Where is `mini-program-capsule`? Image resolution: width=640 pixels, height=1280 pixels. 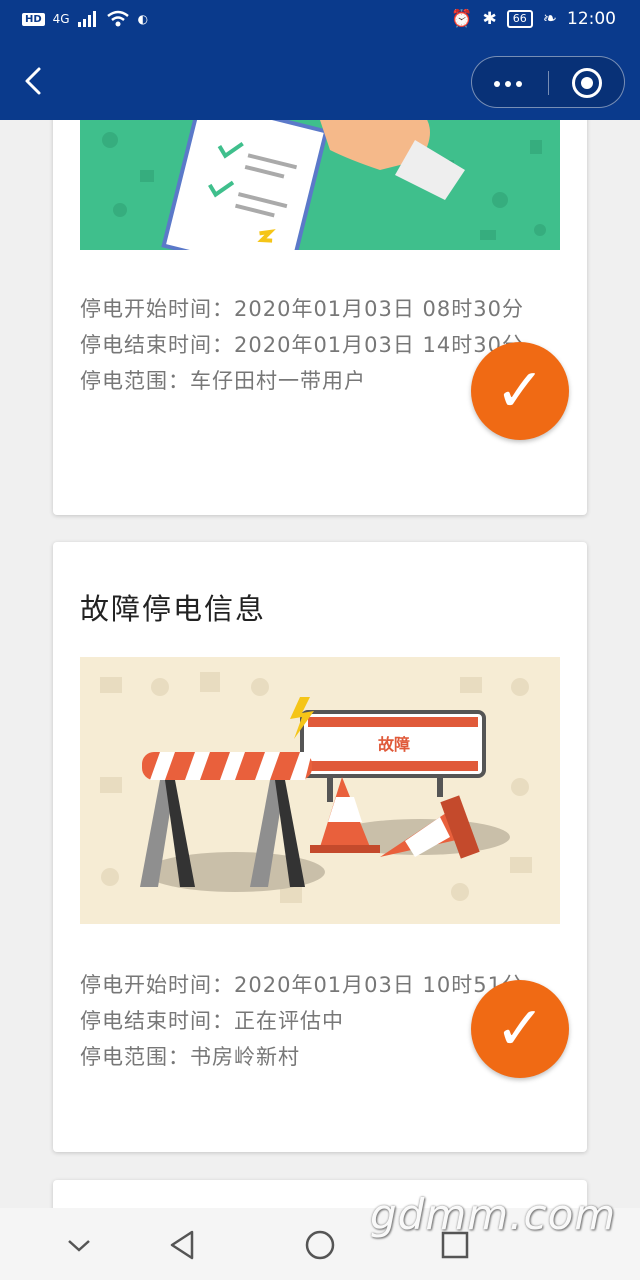 mini-program-capsule is located at coordinates (548, 82).